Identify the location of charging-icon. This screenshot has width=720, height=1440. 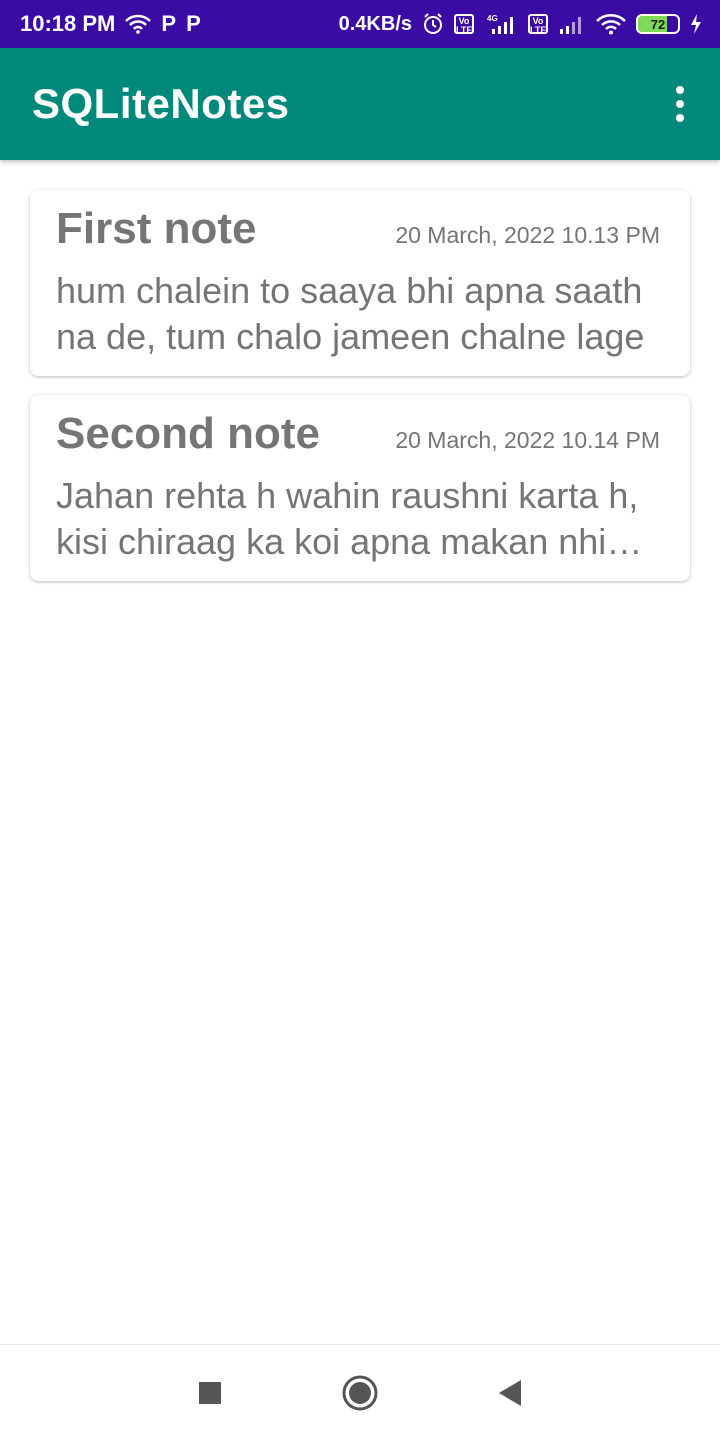
(696, 24).